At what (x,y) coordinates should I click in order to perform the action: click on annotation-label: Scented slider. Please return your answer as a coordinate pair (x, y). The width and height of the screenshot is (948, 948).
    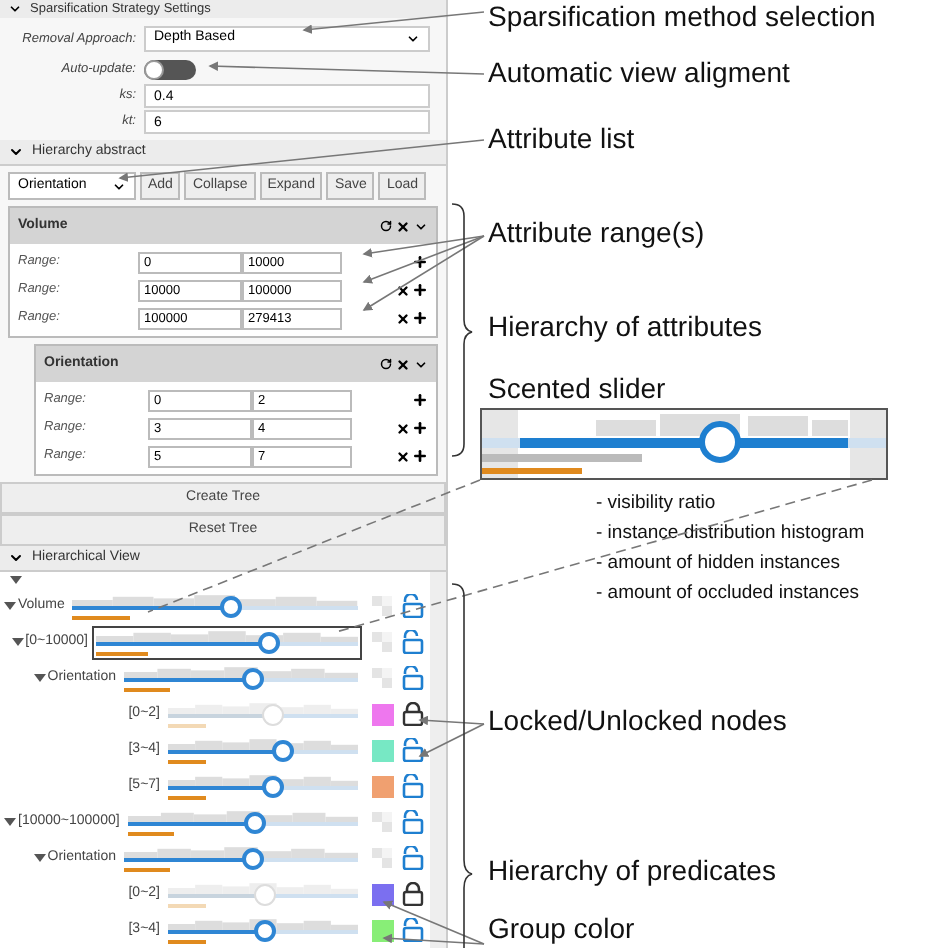
    Looking at the image, I should click on (577, 389).